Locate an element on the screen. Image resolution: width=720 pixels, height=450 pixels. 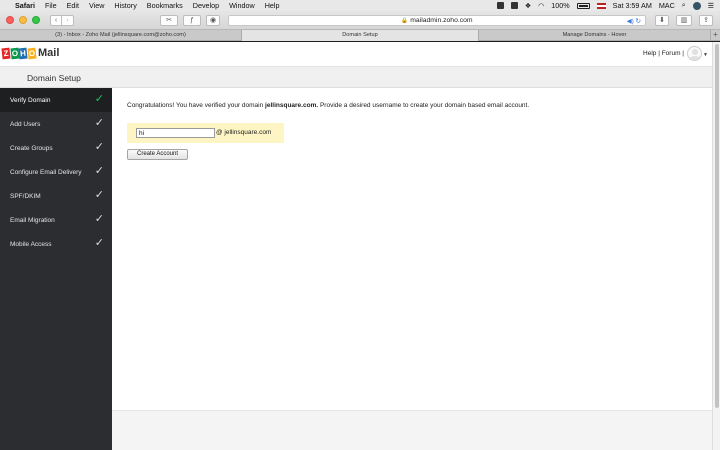
menu-safari: Safari is located at coordinates (25, 5).